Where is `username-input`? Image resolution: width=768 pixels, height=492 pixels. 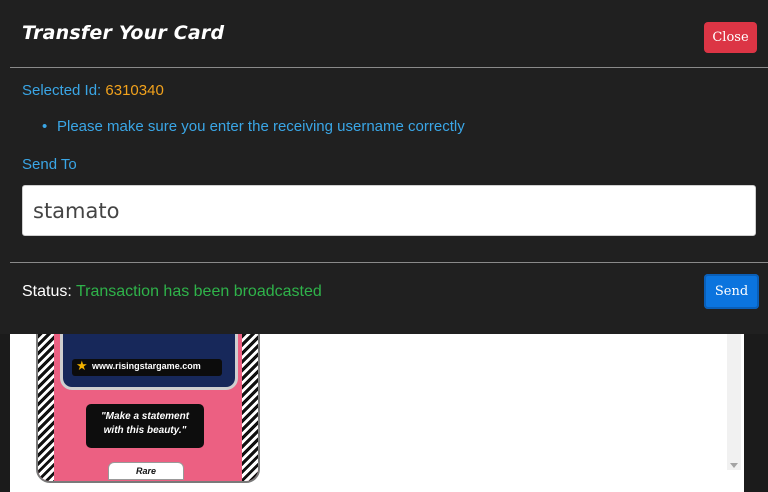
username-input is located at coordinates (389, 210).